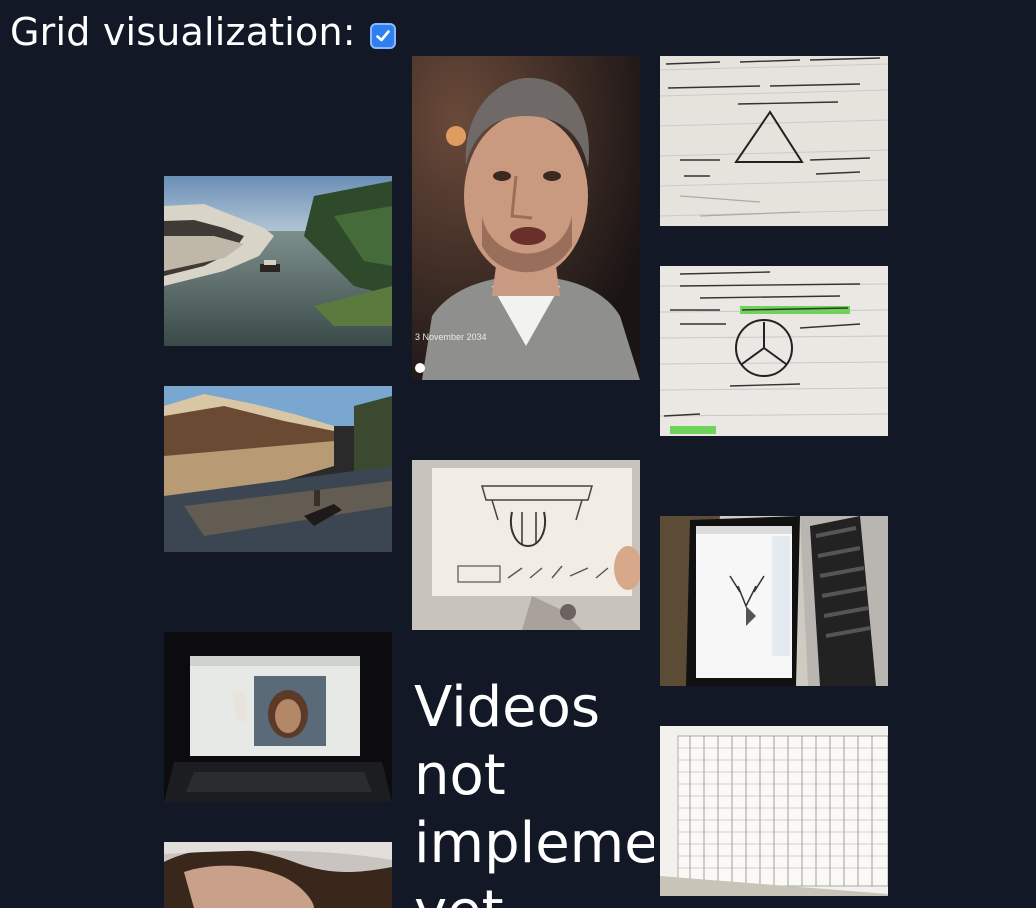 This screenshot has height=908, width=1036. What do you see at coordinates (526, 218) in the screenshot?
I see `photo-man-portrait: 3 November 2034` at bounding box center [526, 218].